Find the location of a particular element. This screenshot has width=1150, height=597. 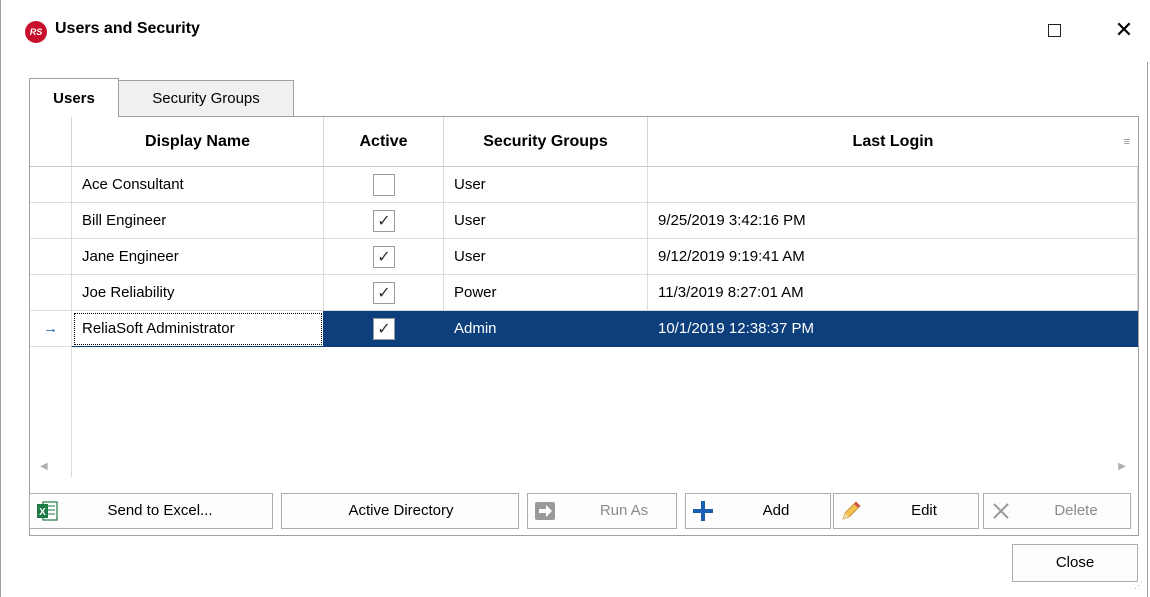

column-chooser-icon: ≡ is located at coordinates (1127, 142).